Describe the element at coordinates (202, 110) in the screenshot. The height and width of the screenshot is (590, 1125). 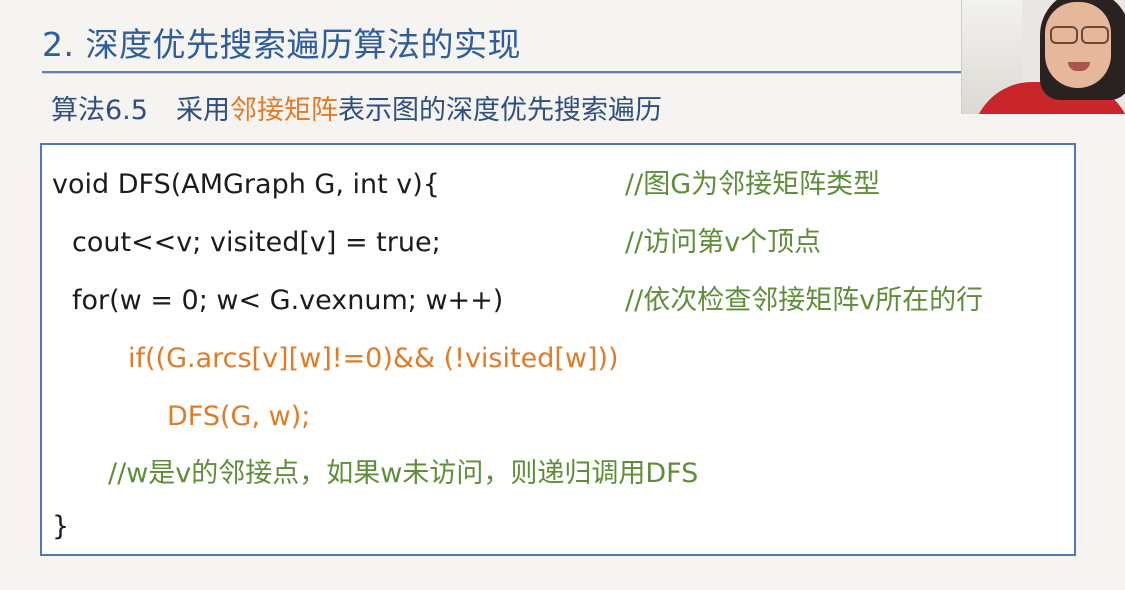
I see `subtitle-prefix: 采用` at that location.